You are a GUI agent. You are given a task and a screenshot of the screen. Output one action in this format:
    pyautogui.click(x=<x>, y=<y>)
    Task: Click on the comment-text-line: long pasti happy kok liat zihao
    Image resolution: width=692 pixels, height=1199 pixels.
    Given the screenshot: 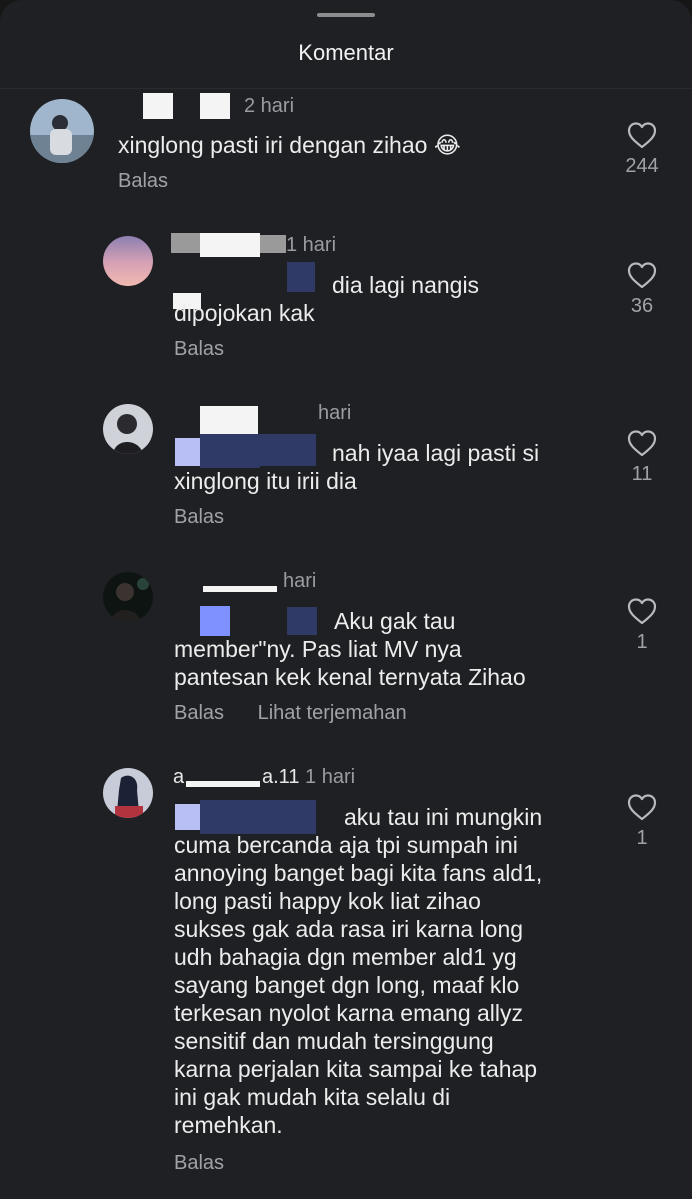 What is the action you would take?
    pyautogui.click(x=327, y=901)
    